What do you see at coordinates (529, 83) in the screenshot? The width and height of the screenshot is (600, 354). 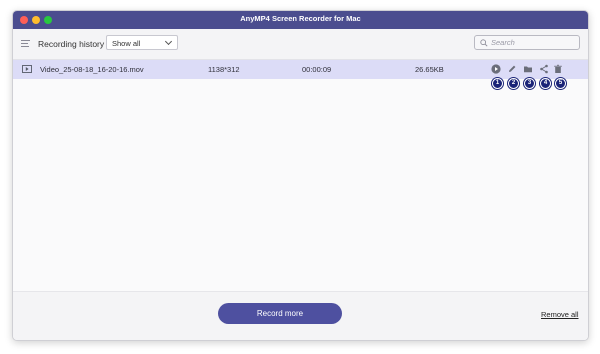 I see `callout-badge-3: 3` at bounding box center [529, 83].